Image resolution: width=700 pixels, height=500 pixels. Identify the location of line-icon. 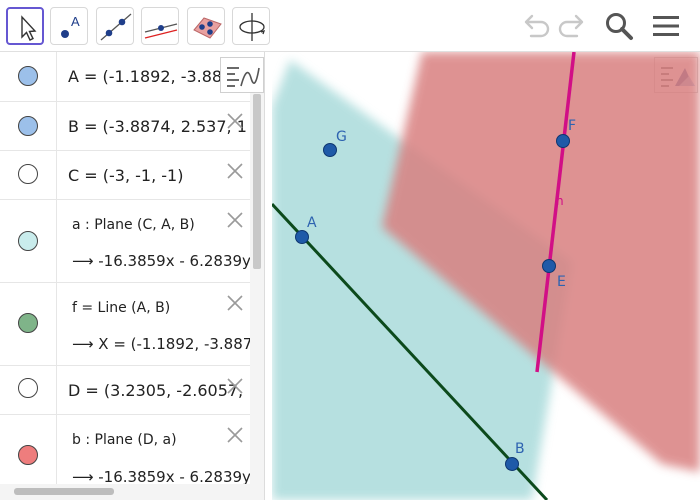
(116, 27).